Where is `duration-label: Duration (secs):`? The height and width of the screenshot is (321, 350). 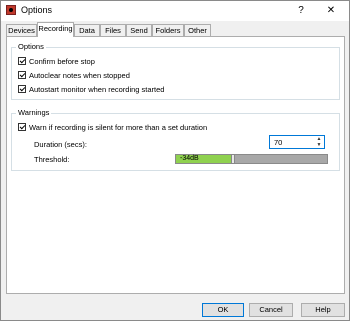
duration-label: Duration (secs): is located at coordinates (60, 144).